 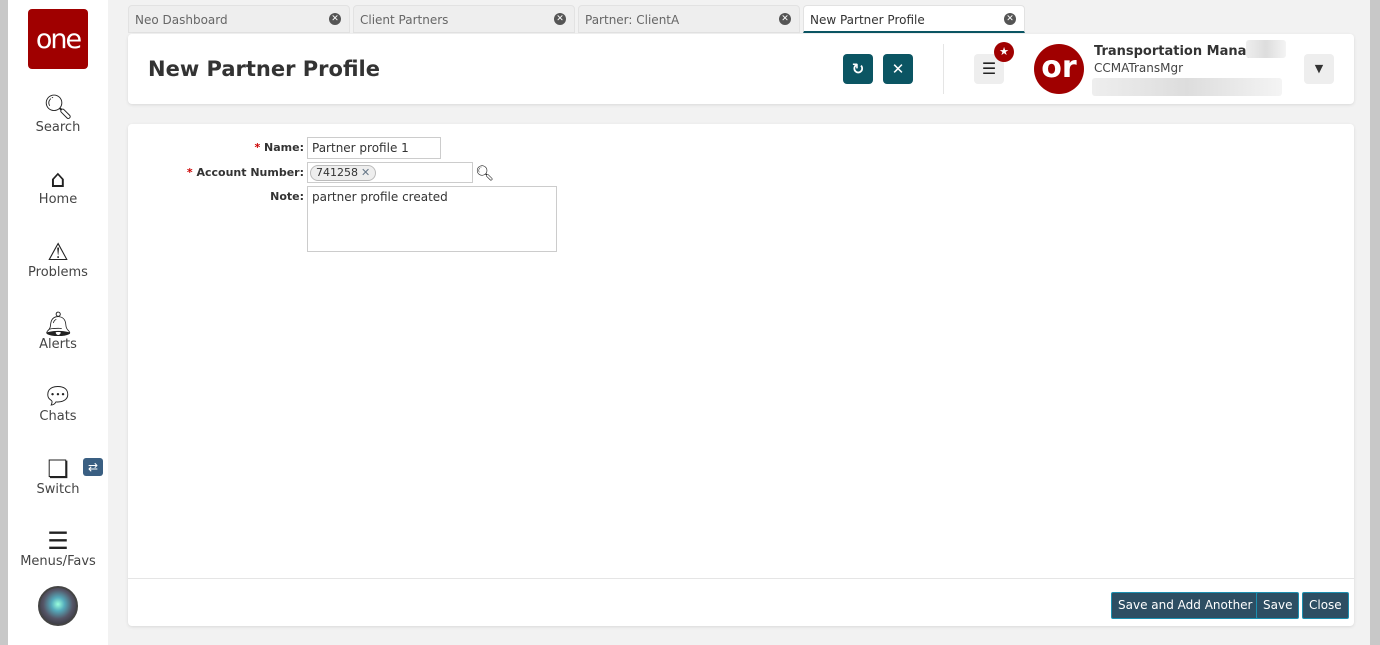 I want to click on tab-label: Partner: ClientA, so click(x=632, y=20).